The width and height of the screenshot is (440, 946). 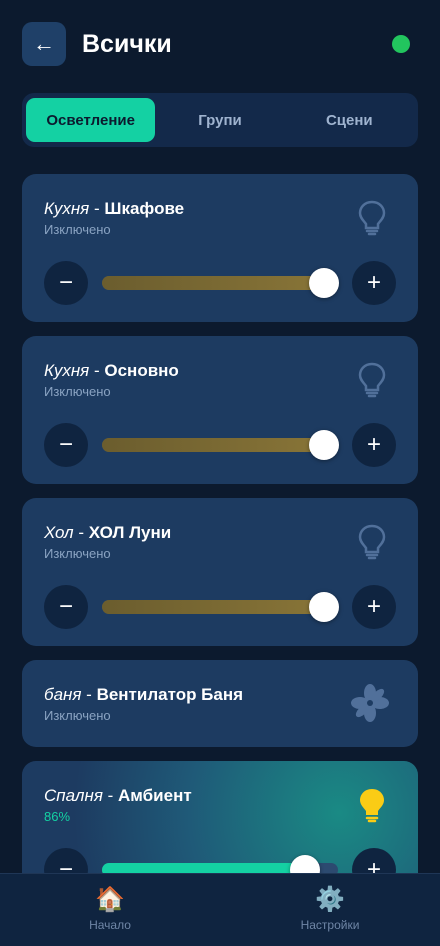 I want to click on nav-item-settings: ⚙️ Настройки, so click(x=330, y=910).